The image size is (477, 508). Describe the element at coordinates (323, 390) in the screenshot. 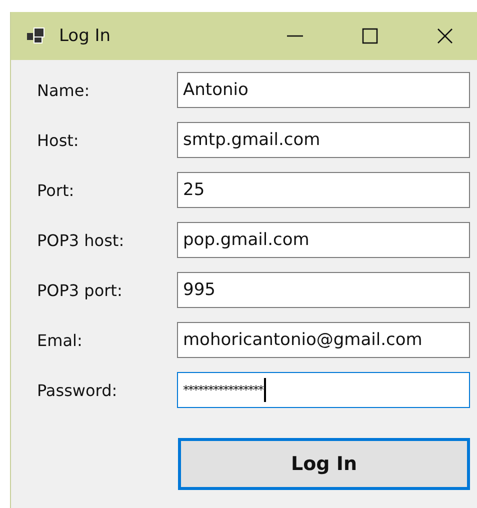

I see `input-field: ****************` at that location.